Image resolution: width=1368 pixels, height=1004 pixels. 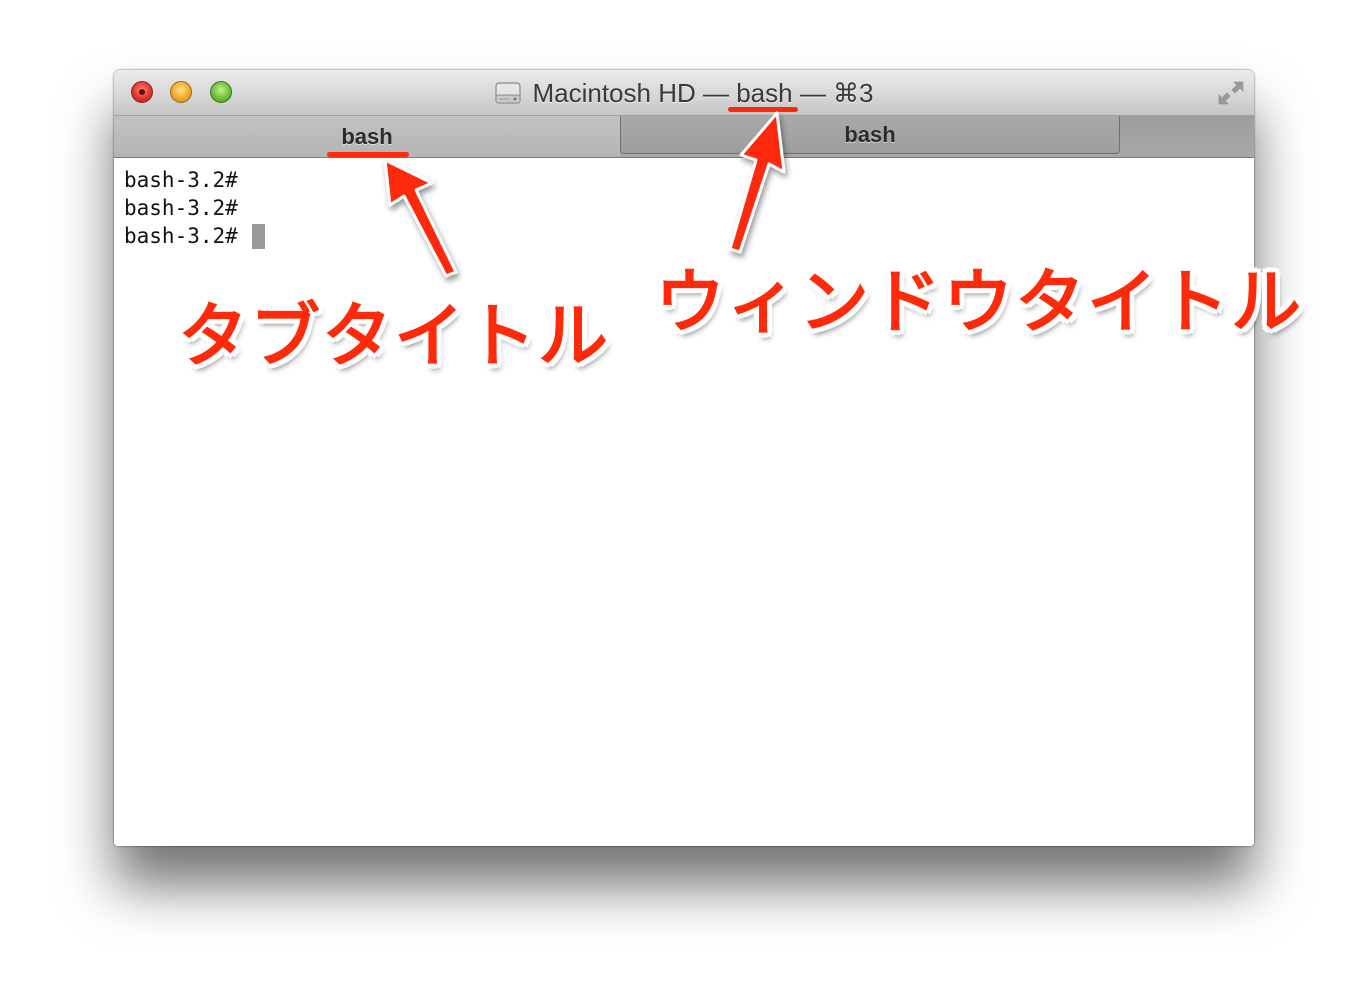 I want to click on tab-bash-1: bash, so click(x=367, y=136).